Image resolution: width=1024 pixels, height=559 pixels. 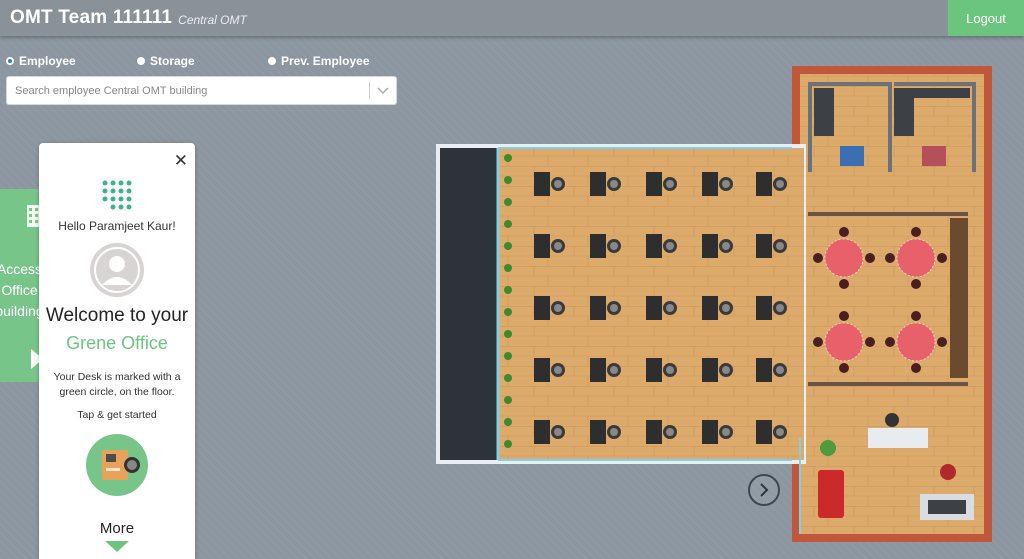 What do you see at coordinates (188, 90) in the screenshot?
I see `search-input` at bounding box center [188, 90].